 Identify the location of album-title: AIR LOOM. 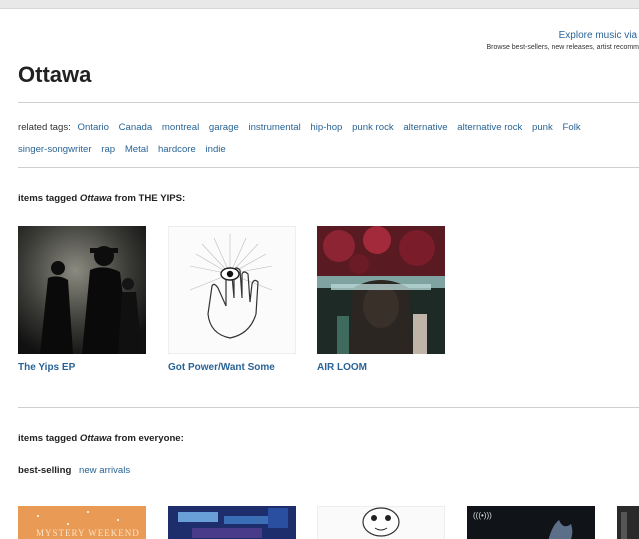
(381, 367).